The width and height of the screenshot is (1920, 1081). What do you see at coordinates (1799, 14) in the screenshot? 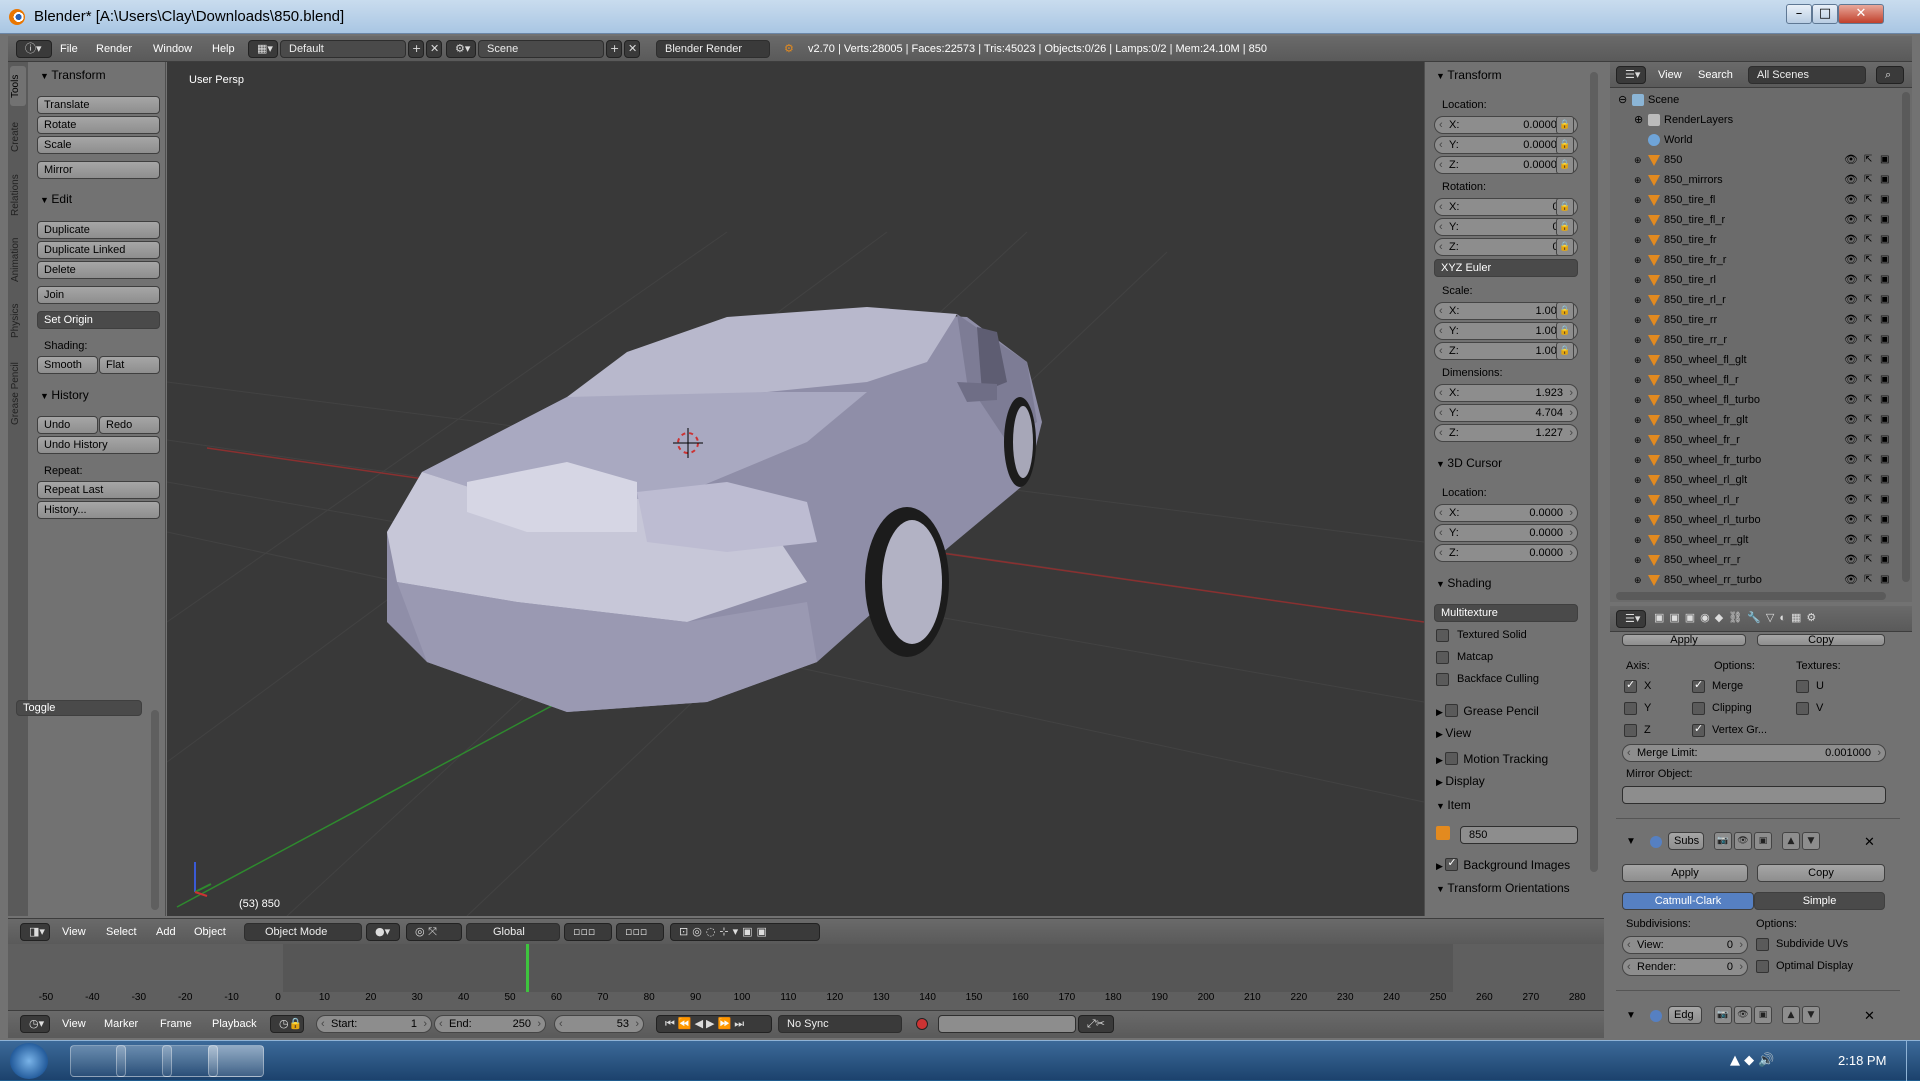
I see `minimize-button: –` at bounding box center [1799, 14].